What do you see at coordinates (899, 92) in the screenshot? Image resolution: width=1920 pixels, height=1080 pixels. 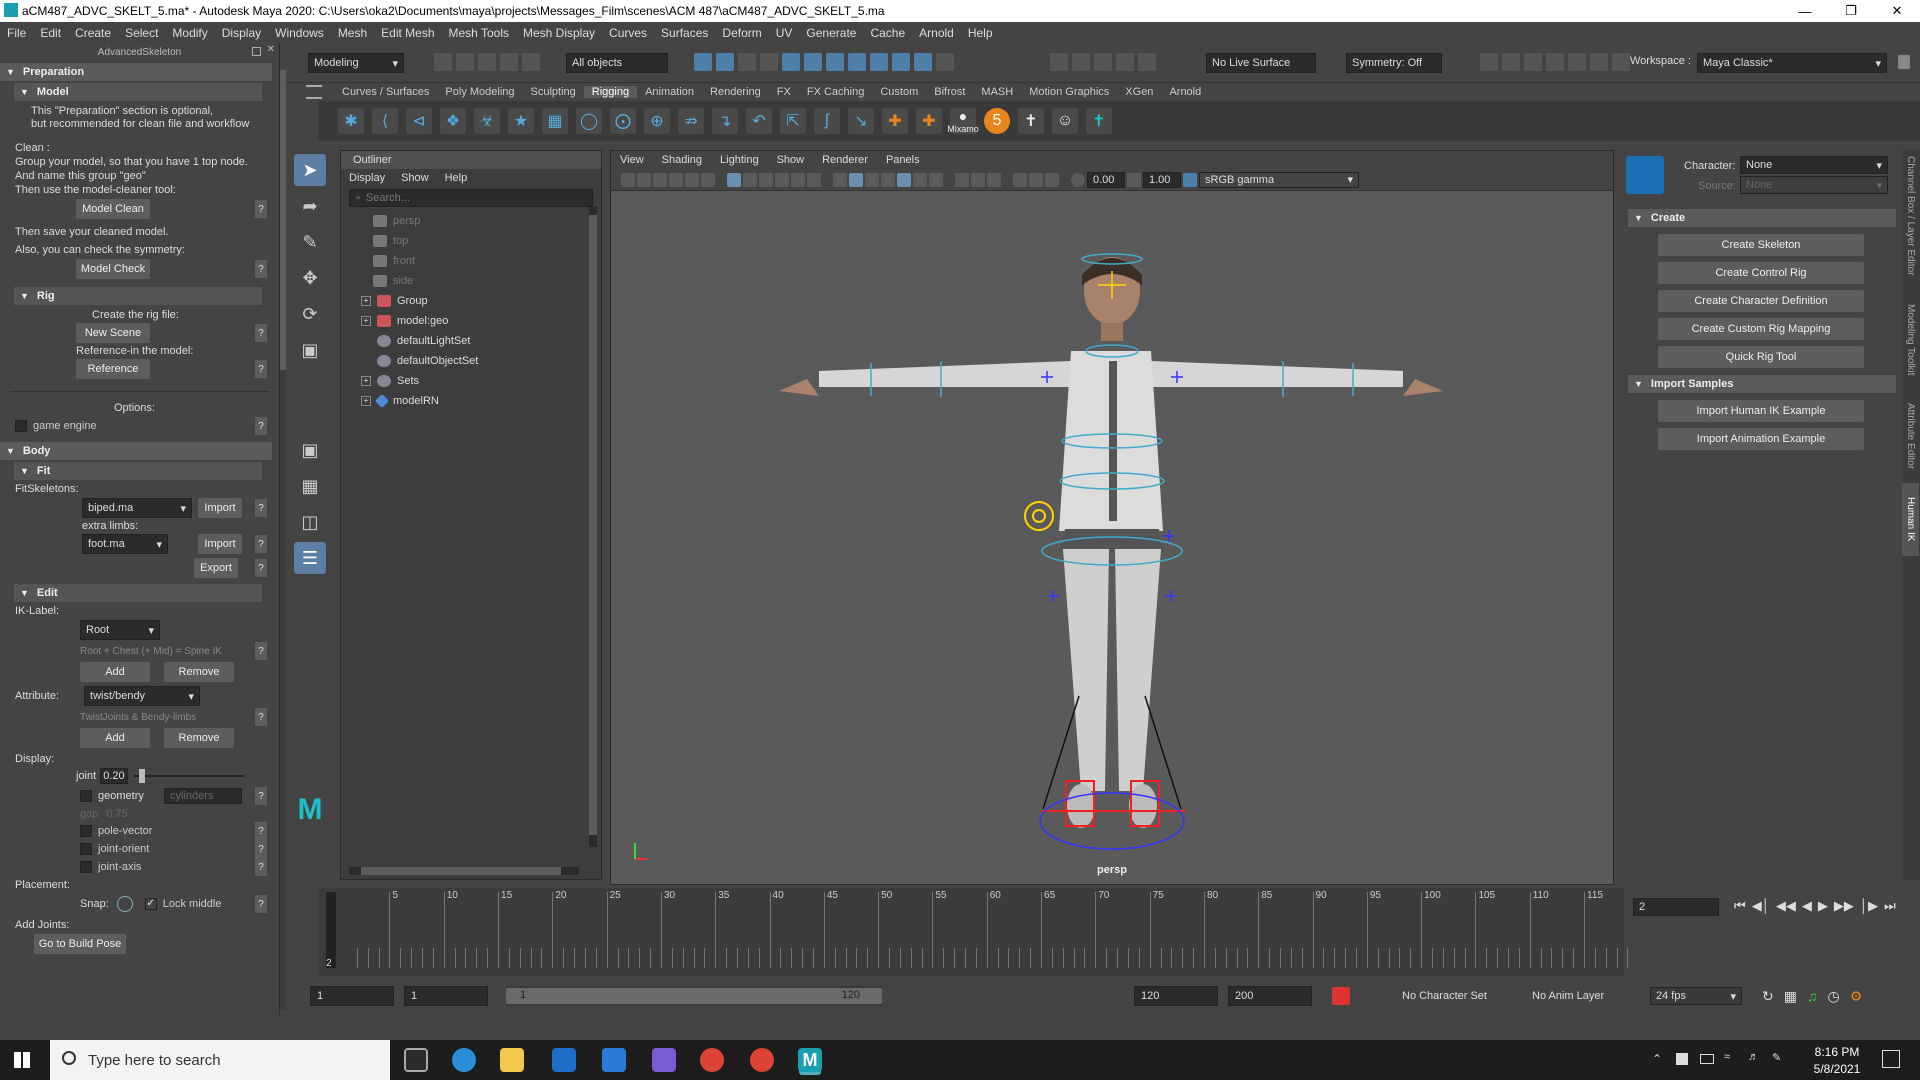 I see `tab-custom: Custom` at bounding box center [899, 92].